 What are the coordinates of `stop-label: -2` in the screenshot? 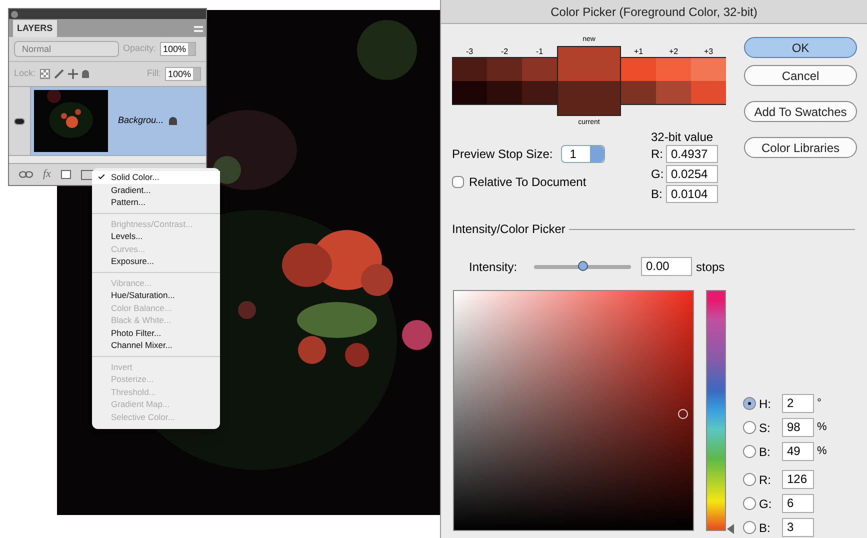 It's located at (505, 52).